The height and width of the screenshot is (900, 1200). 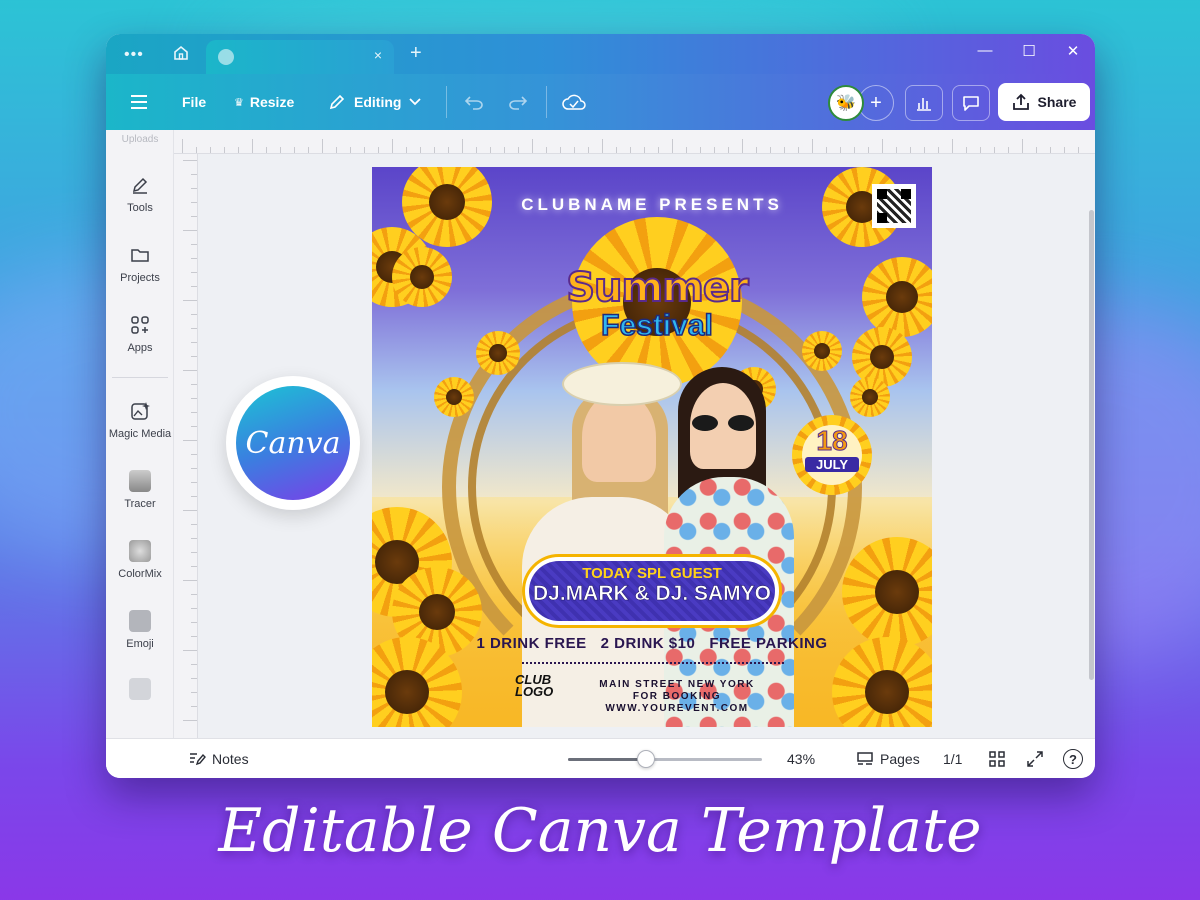 I want to click on redo-icon, so click(x=518, y=102).